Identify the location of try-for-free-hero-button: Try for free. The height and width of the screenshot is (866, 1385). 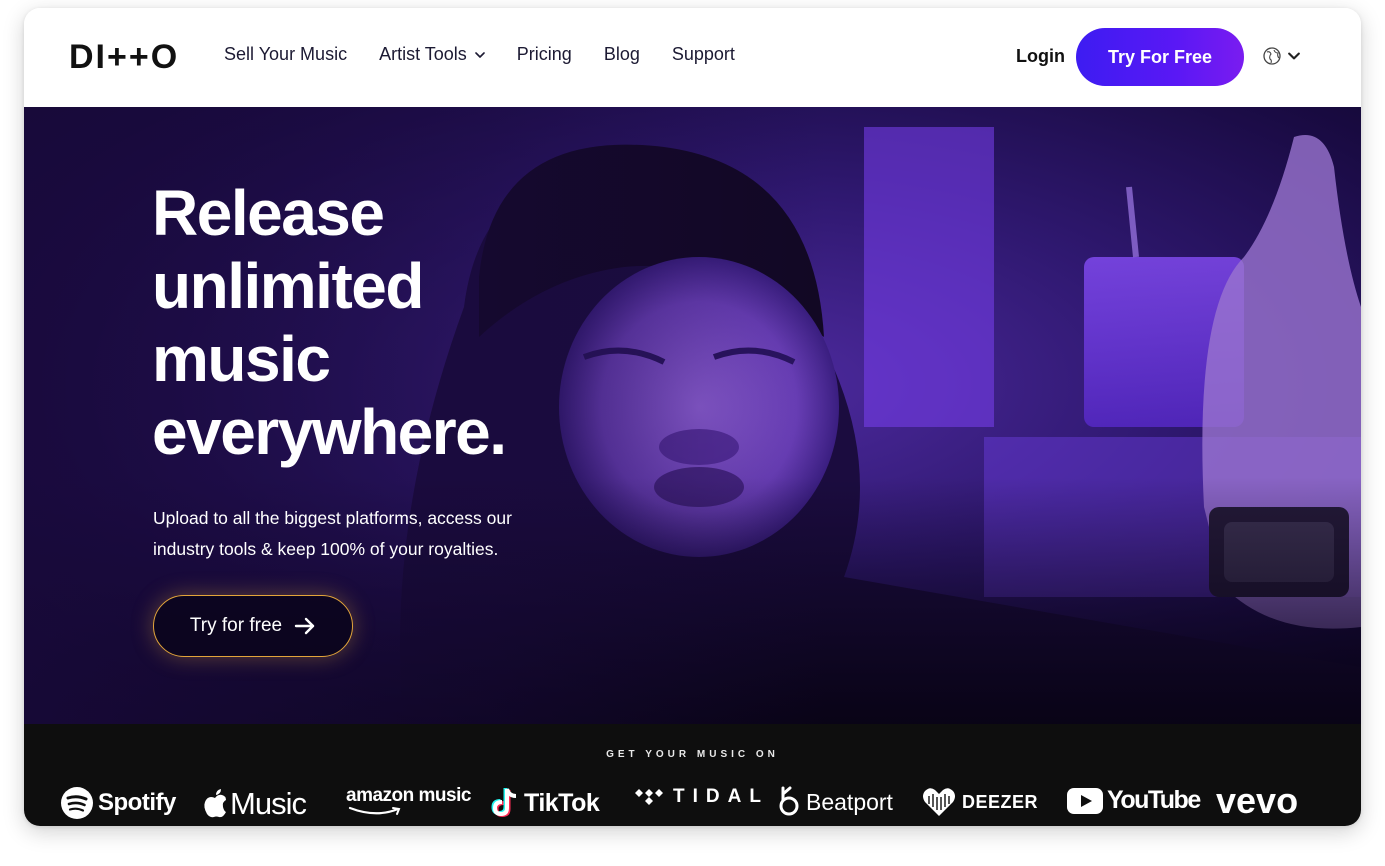
(253, 626).